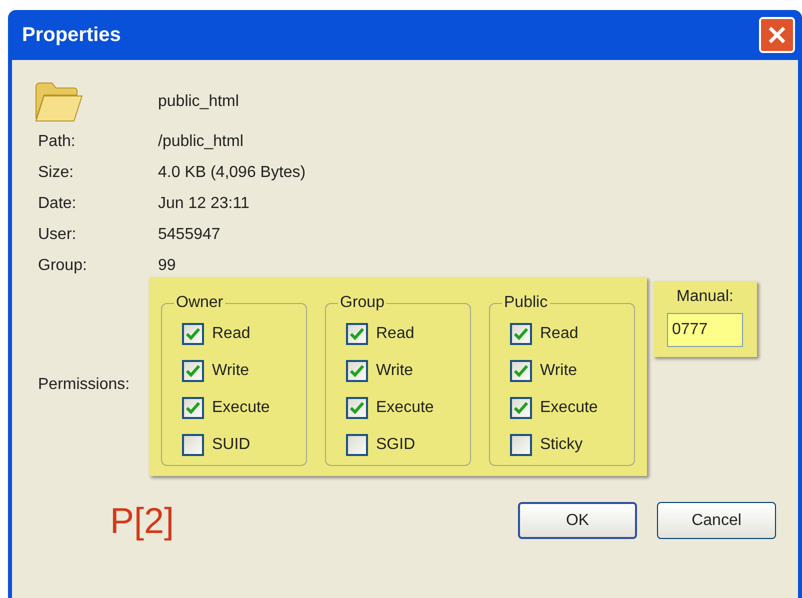 The width and height of the screenshot is (802, 598). I want to click on field-label: Path:, so click(56, 142).